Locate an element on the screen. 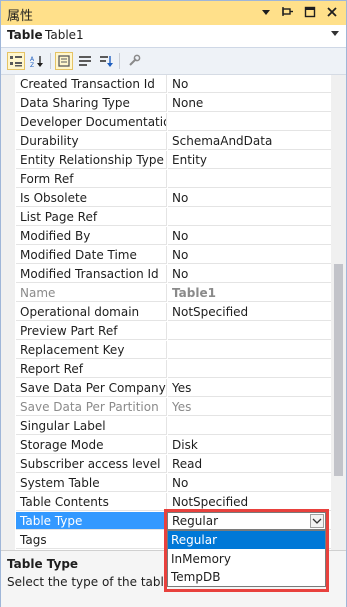  property-name: Modified Transaction Id is located at coordinates (91, 274).